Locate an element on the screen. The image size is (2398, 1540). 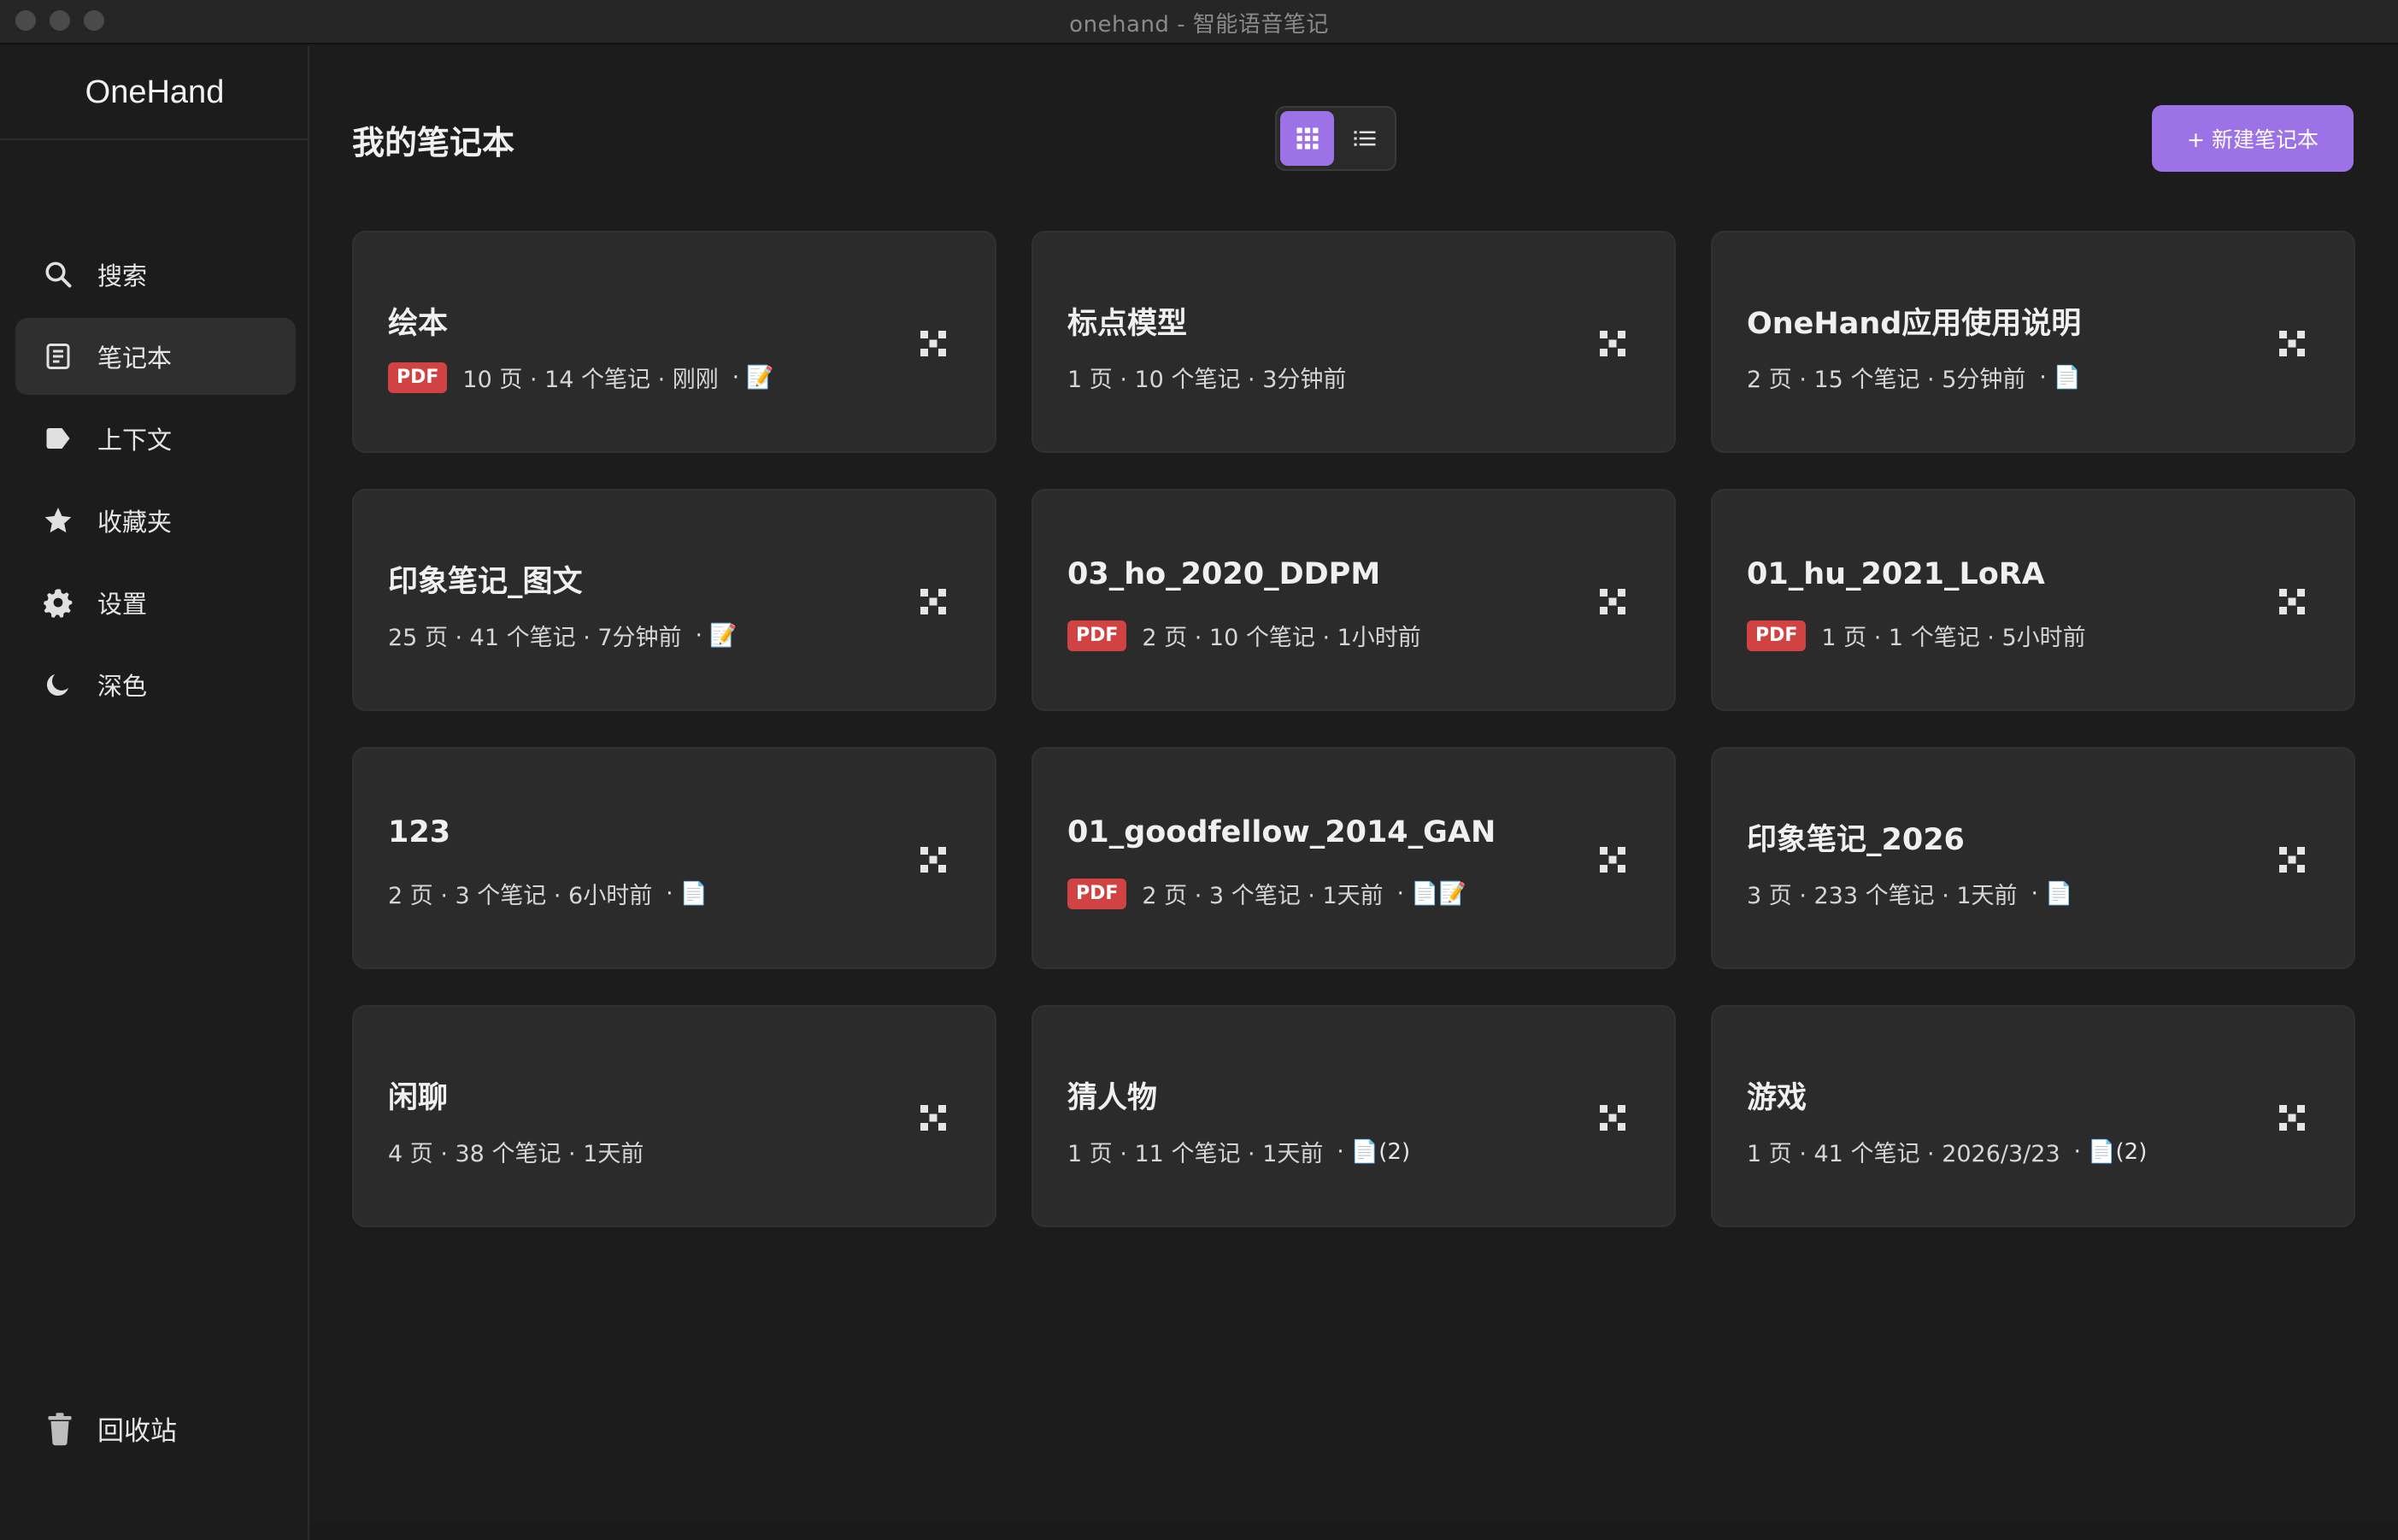
notebook-meta: PDF 1 页 · 1 个笔记 · 5小时前 is located at coordinates (1916, 635).